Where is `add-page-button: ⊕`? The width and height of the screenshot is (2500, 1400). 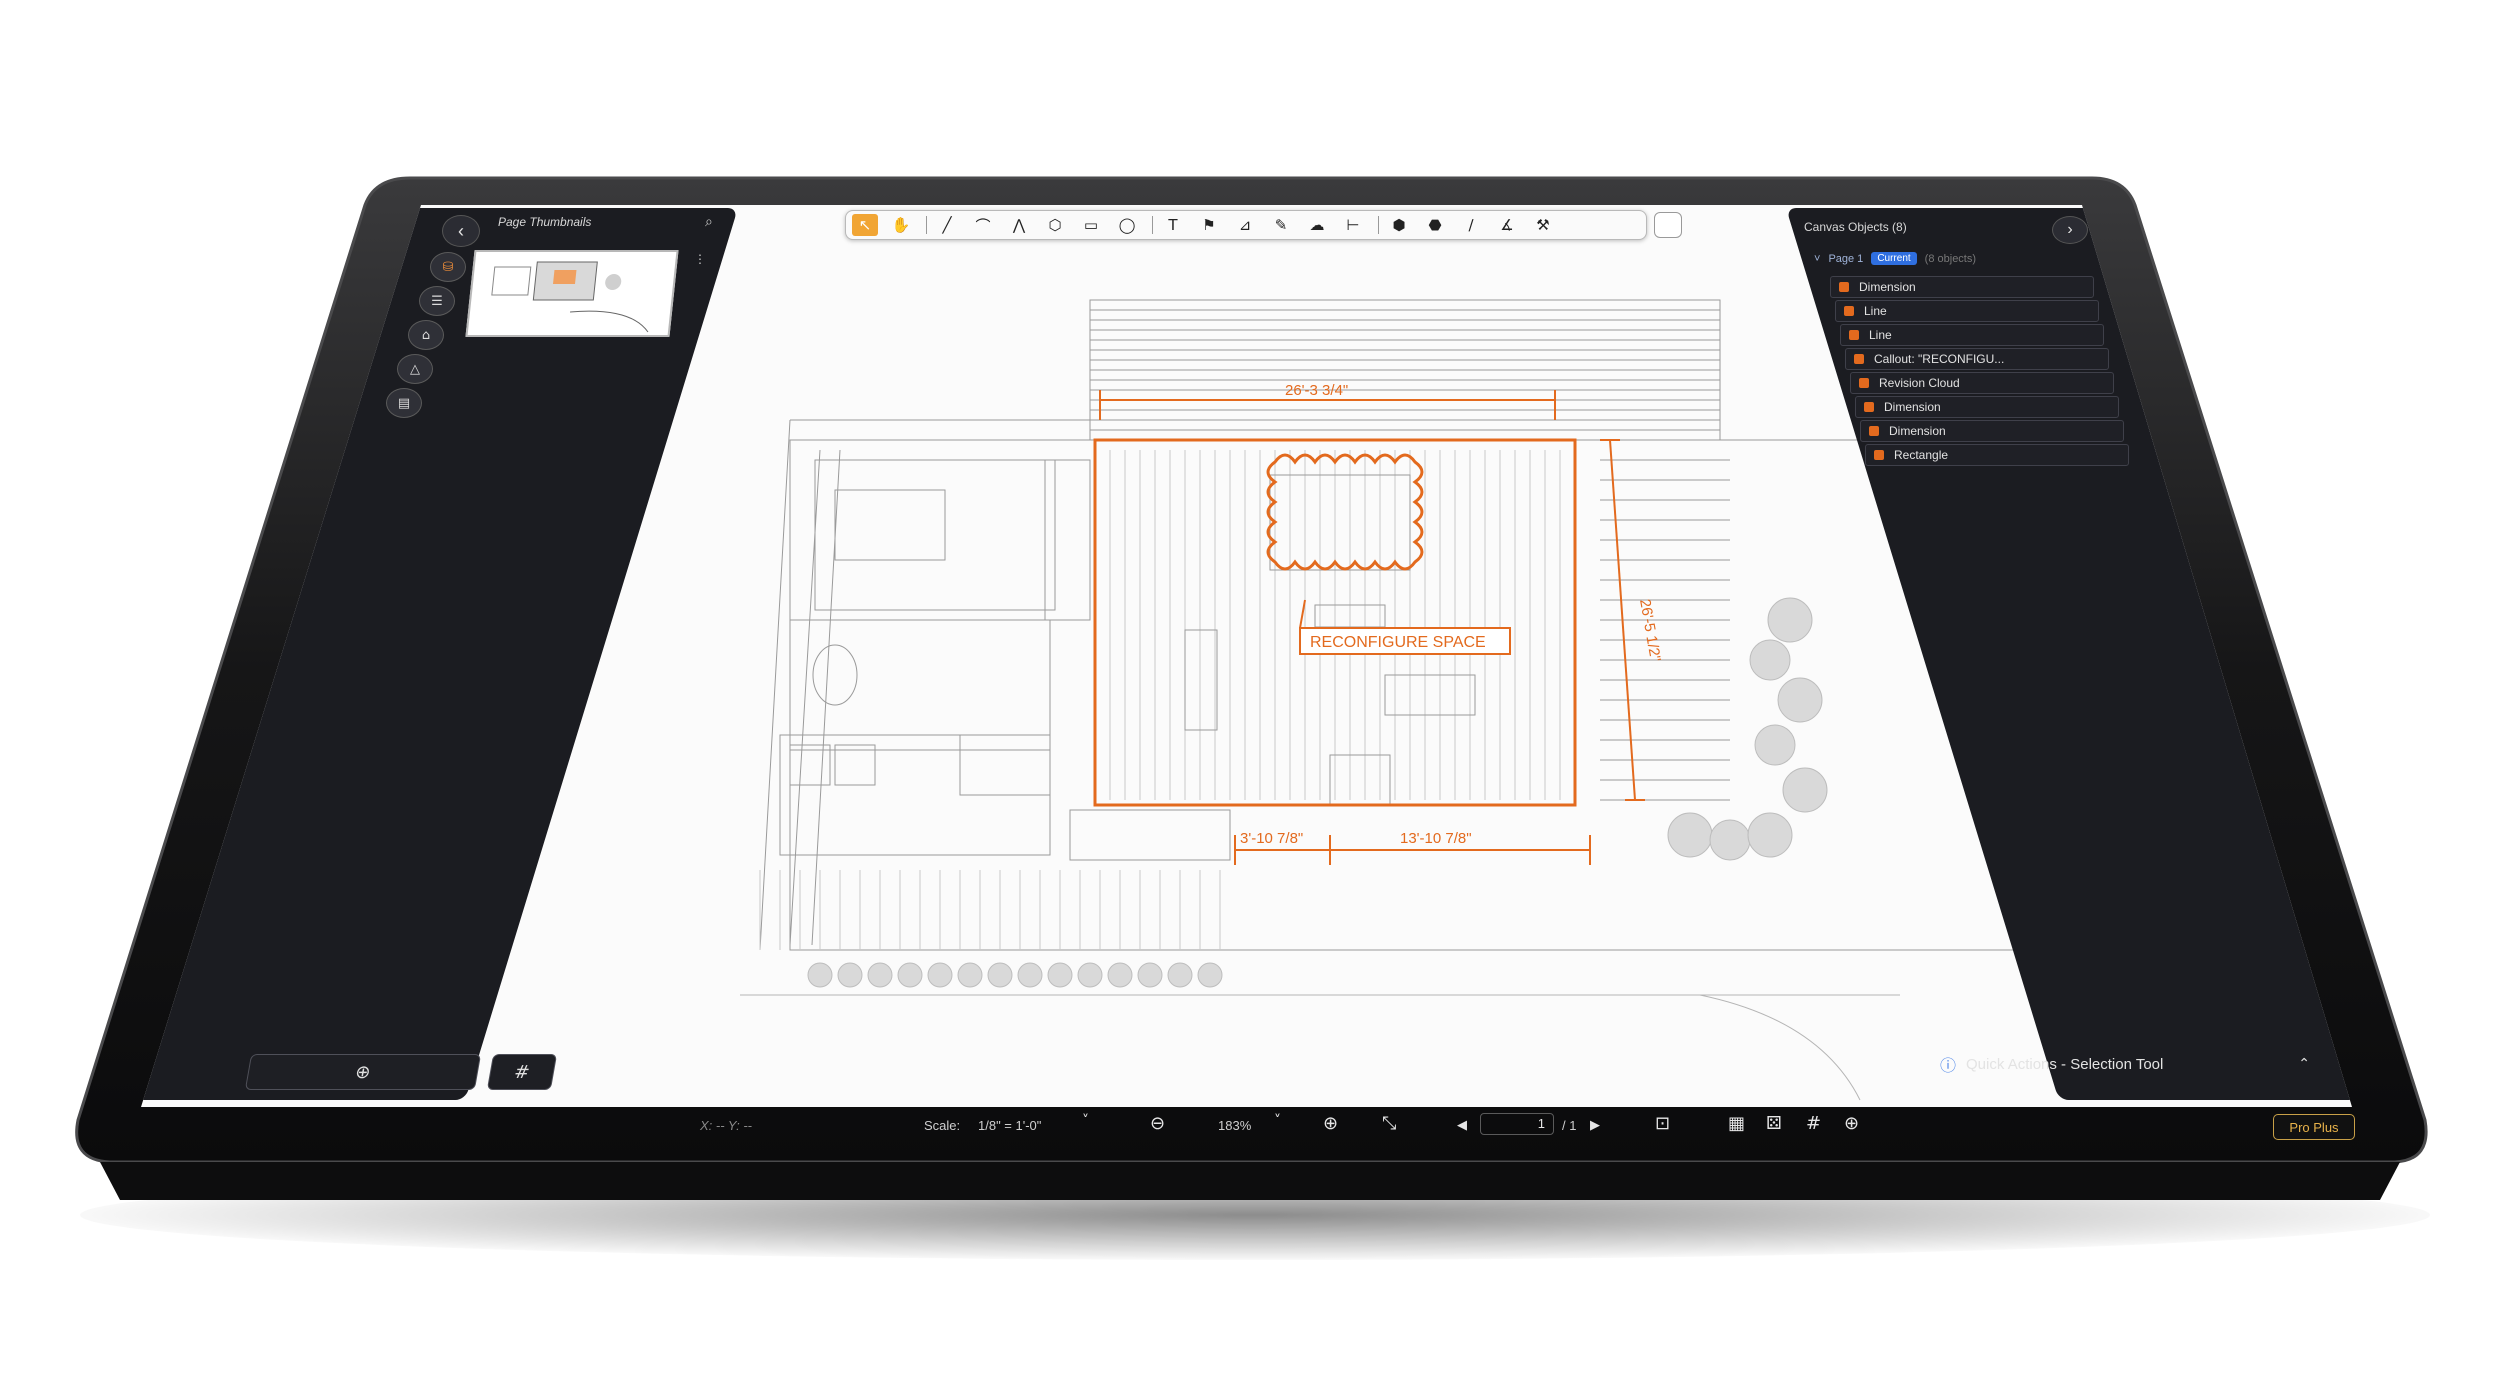 add-page-button: ⊕ is located at coordinates (363, 1072).